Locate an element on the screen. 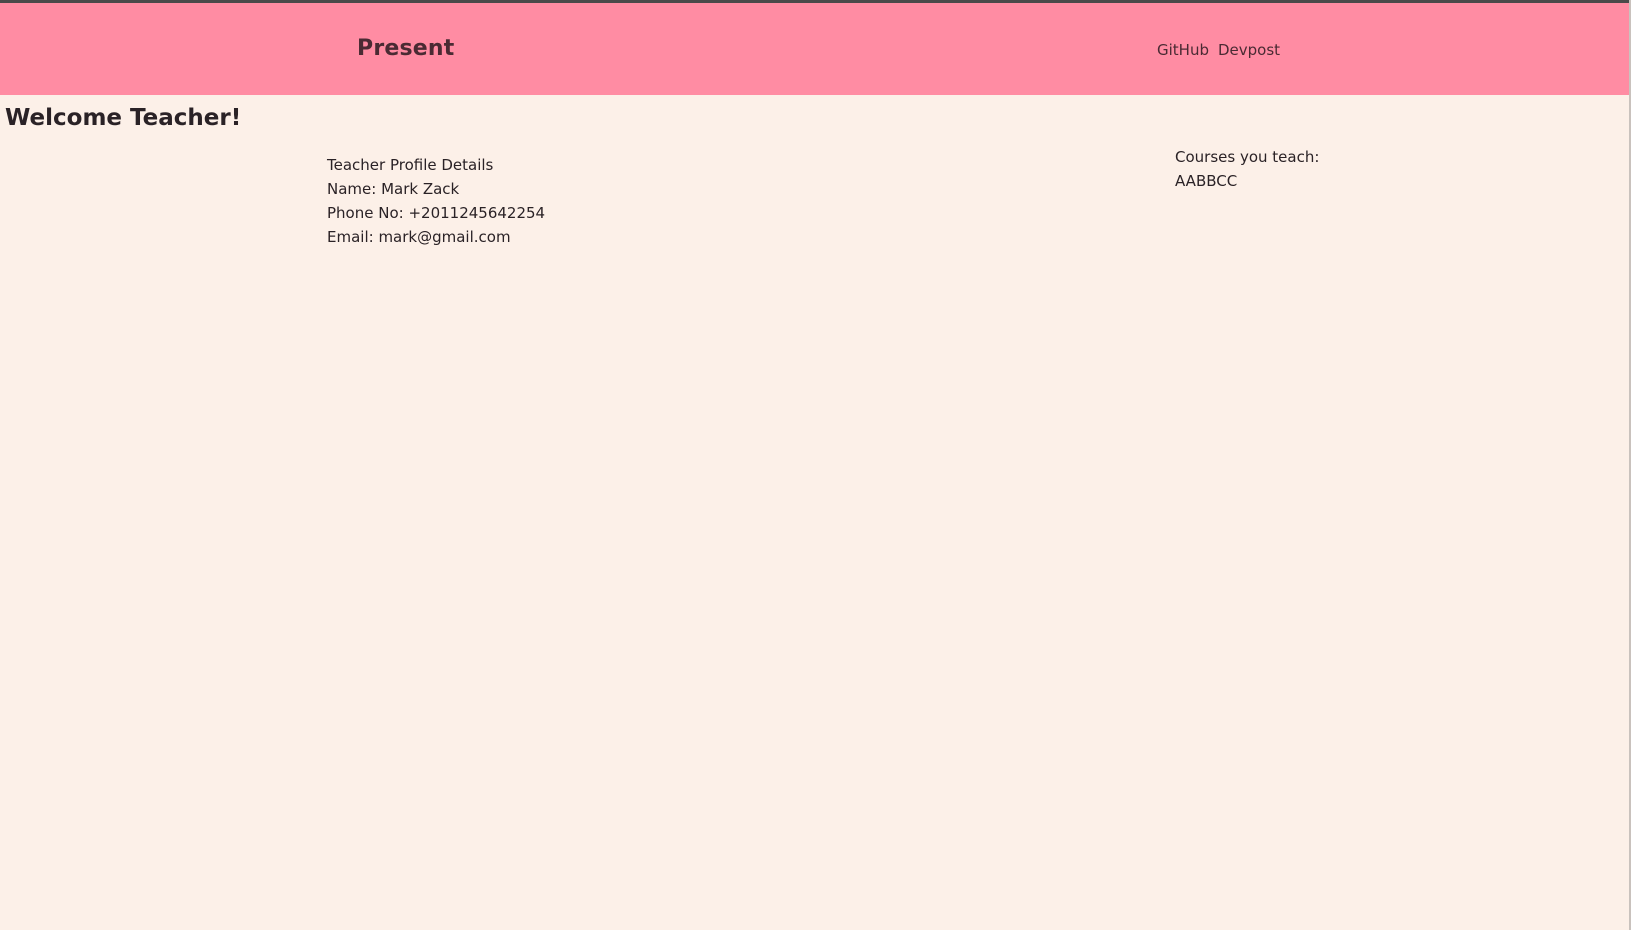 The image size is (1631, 930). navbar: Present GitHub Devpost is located at coordinates (814, 49).